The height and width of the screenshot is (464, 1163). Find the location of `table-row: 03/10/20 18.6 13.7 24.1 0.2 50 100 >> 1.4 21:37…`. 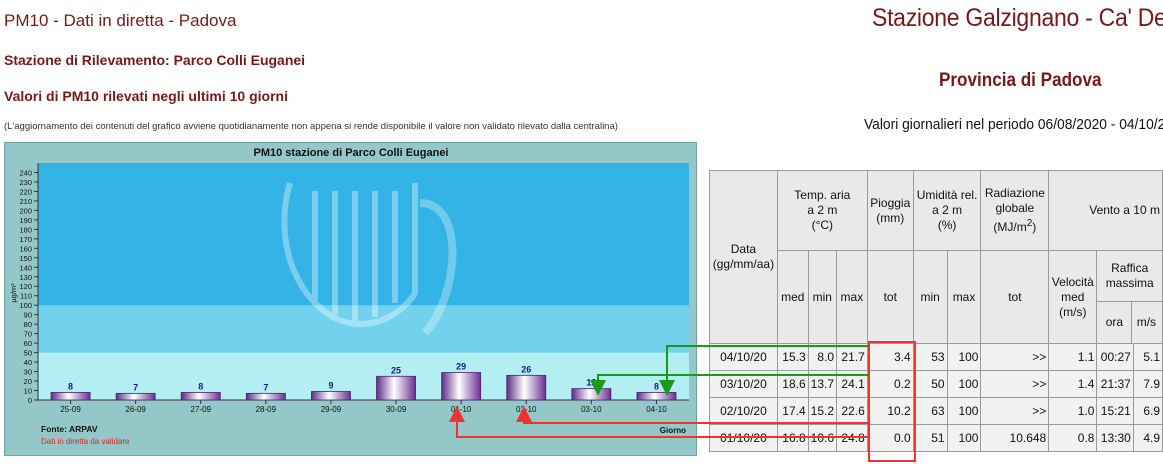

table-row: 03/10/20 18.6 13.7 24.1 0.2 50 100 >> 1.4 21:37… is located at coordinates (936, 384).